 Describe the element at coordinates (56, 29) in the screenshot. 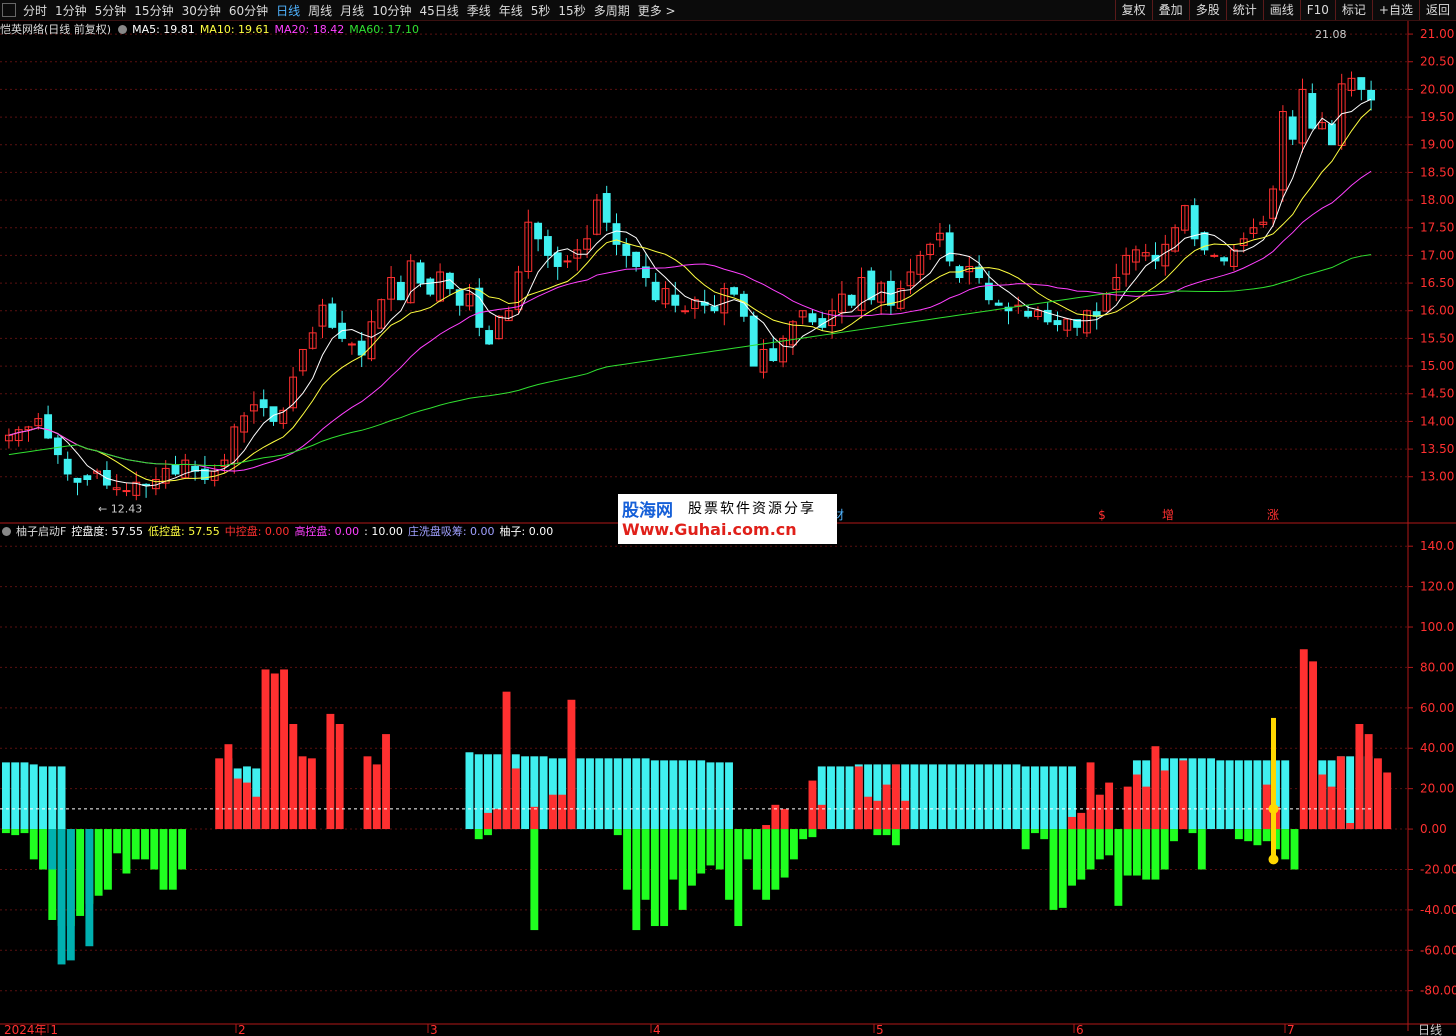

I see `stock-title: 恺英网络(日线 前复权)` at that location.